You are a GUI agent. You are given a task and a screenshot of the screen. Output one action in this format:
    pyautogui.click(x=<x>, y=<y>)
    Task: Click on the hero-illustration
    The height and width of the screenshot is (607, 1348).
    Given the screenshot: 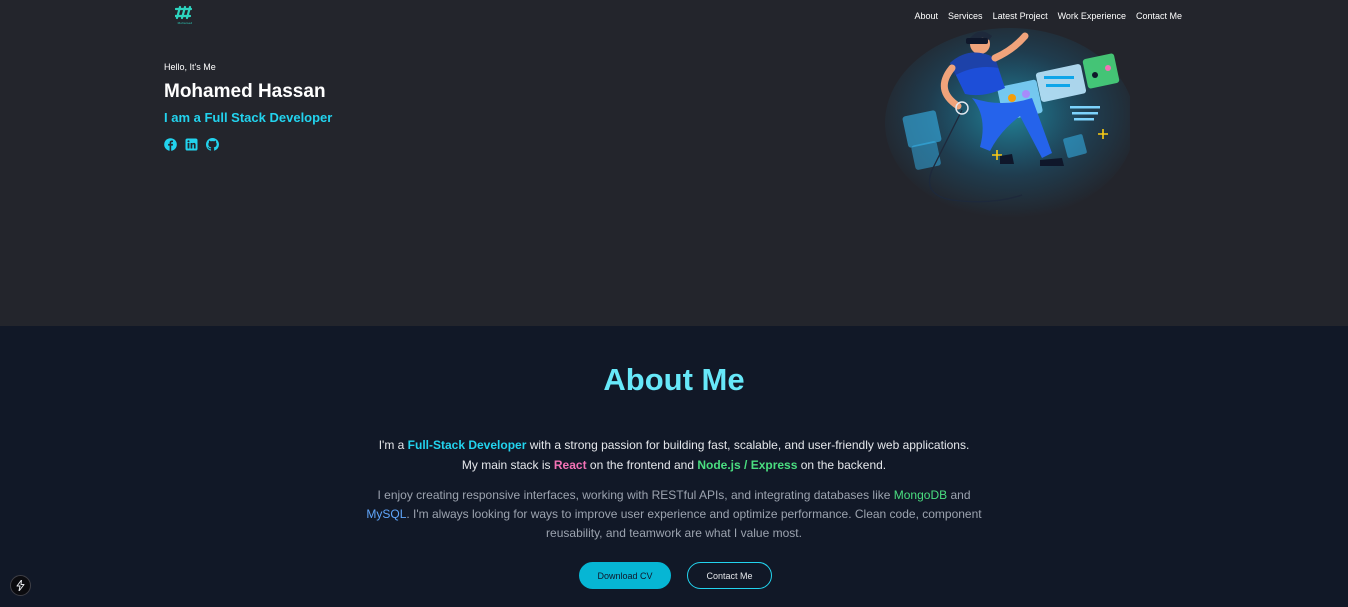 What is the action you would take?
    pyautogui.click(x=1007, y=123)
    